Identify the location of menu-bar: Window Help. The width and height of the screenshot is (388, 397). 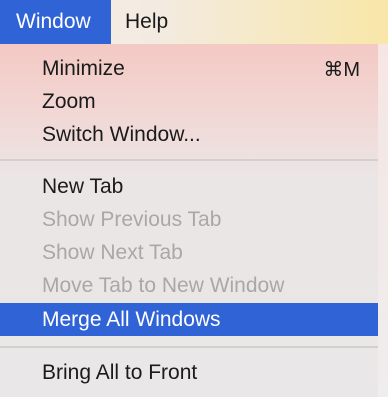
(194, 22).